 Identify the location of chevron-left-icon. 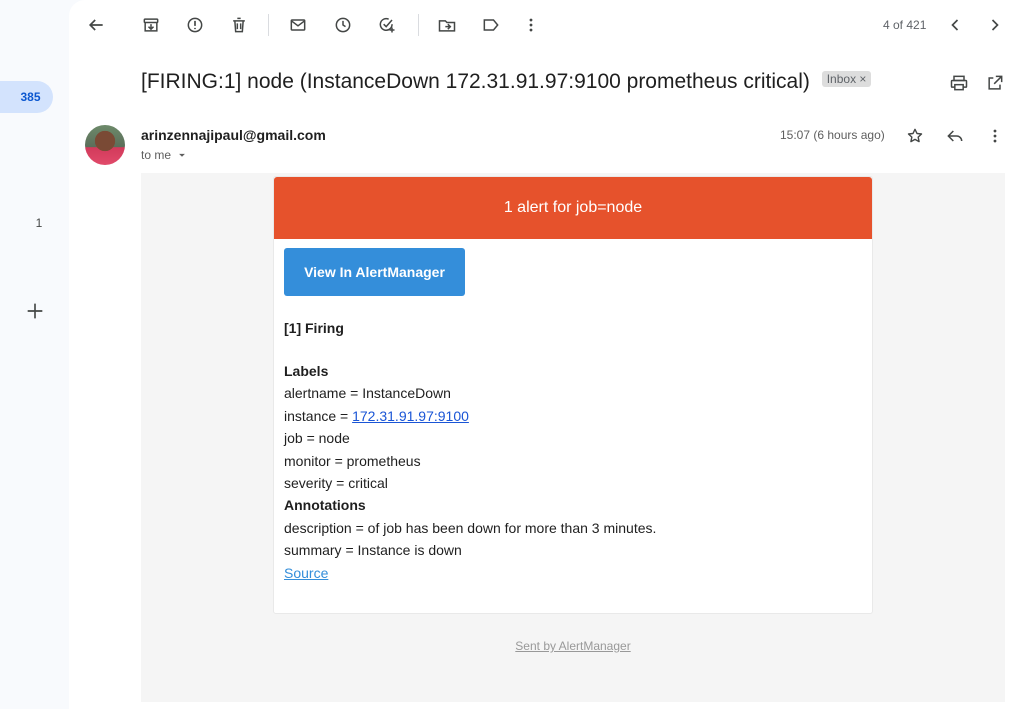
(955, 25).